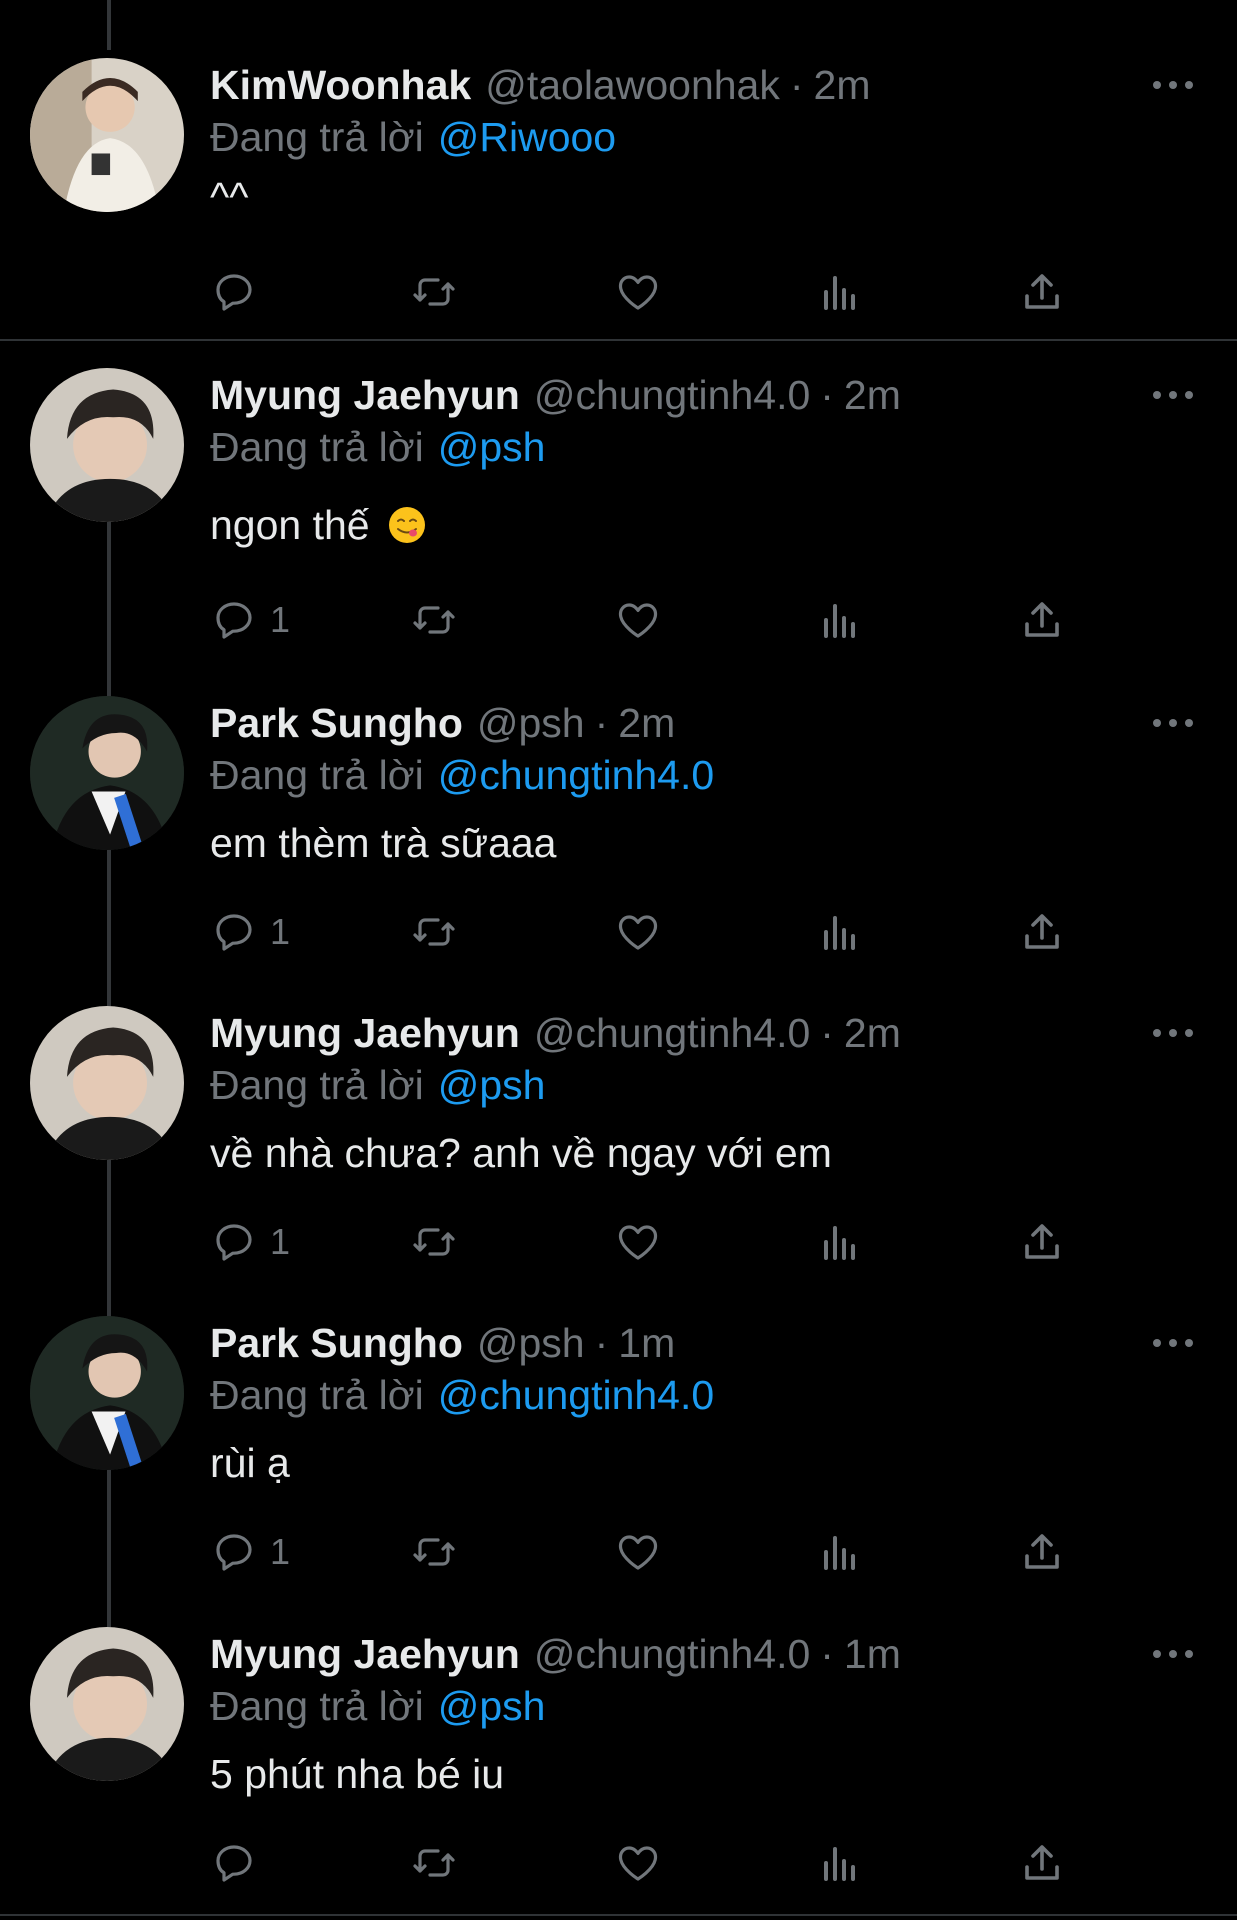 This screenshot has height=1920, width=1237. What do you see at coordinates (632, 85) in the screenshot?
I see `user-handle: @taolawoonhak` at bounding box center [632, 85].